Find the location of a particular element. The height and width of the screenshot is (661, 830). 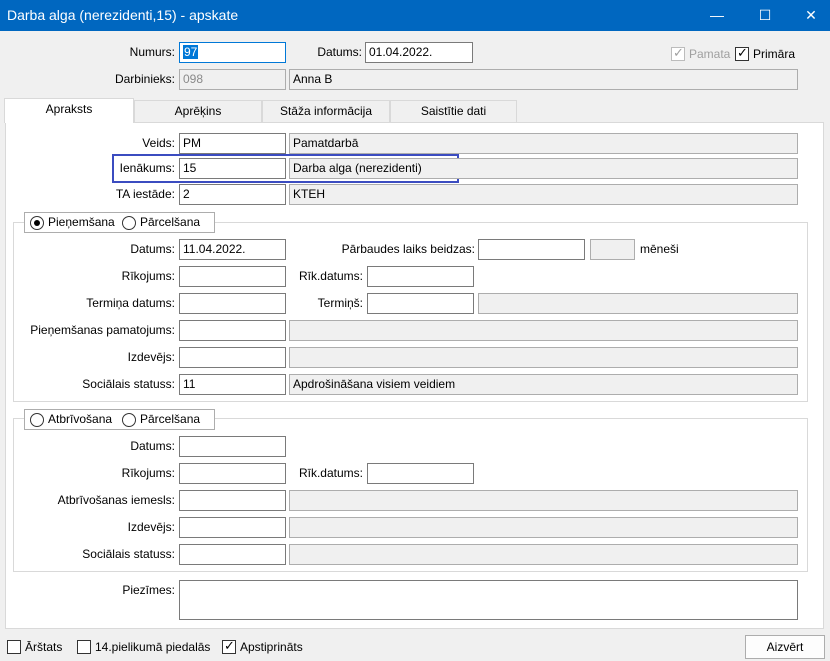

release-rik-datums-input is located at coordinates (420, 473).